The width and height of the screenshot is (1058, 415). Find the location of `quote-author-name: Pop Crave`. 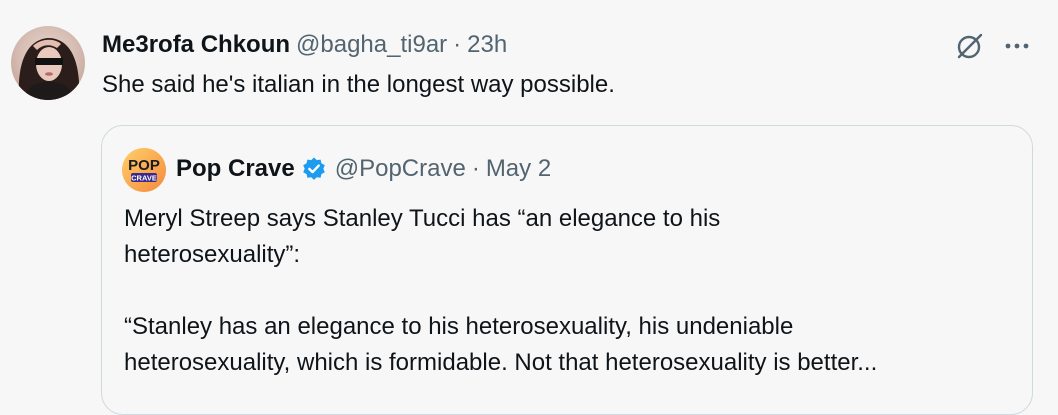

quote-author-name: Pop Crave is located at coordinates (235, 169).